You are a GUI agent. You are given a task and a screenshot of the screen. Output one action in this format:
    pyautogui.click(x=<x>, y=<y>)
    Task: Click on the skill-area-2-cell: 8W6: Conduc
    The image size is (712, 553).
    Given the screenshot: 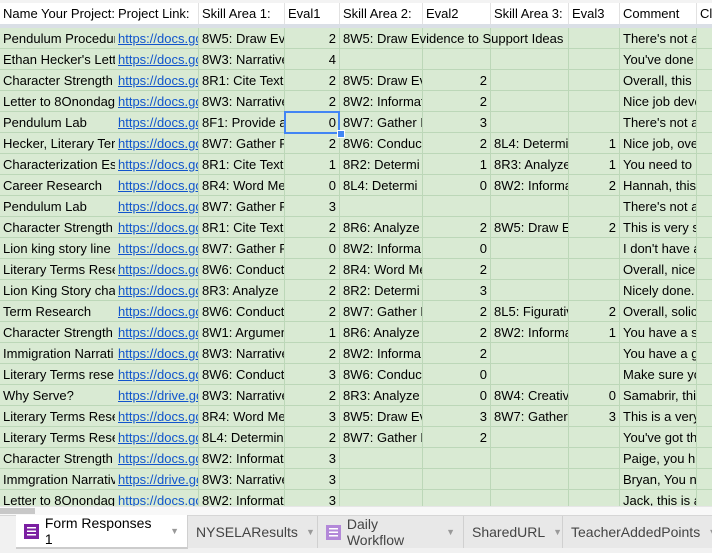 What is the action you would take?
    pyautogui.click(x=381, y=143)
    